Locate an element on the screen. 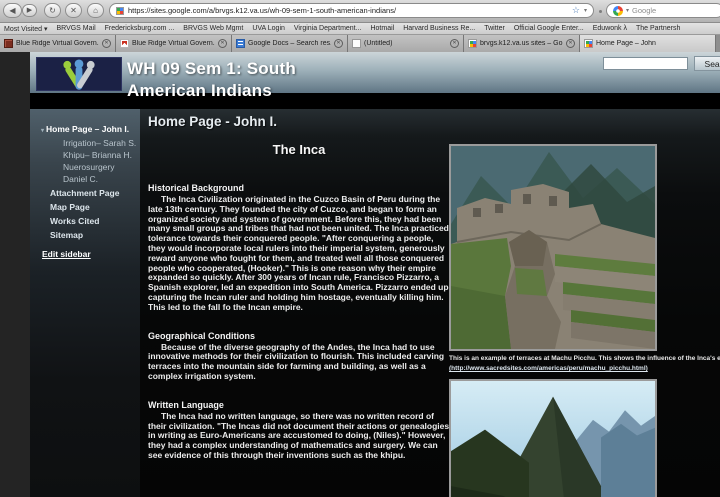  site-title-line1: WH 09 Sem 1: South is located at coordinates (211, 68).